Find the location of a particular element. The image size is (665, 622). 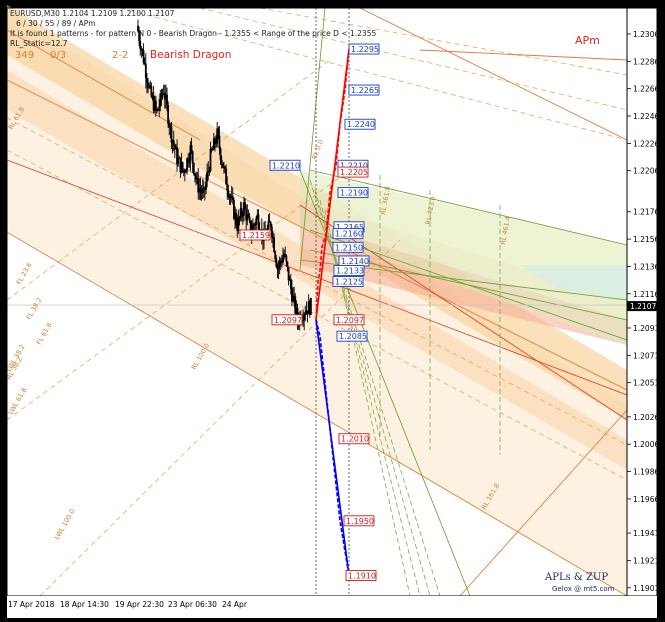

price-tick-label-18: 1.1921 is located at coordinates (646, 560).